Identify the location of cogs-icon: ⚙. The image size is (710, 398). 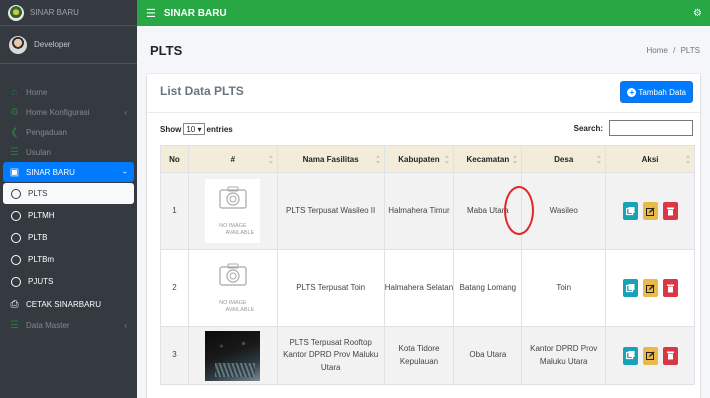
(14, 112).